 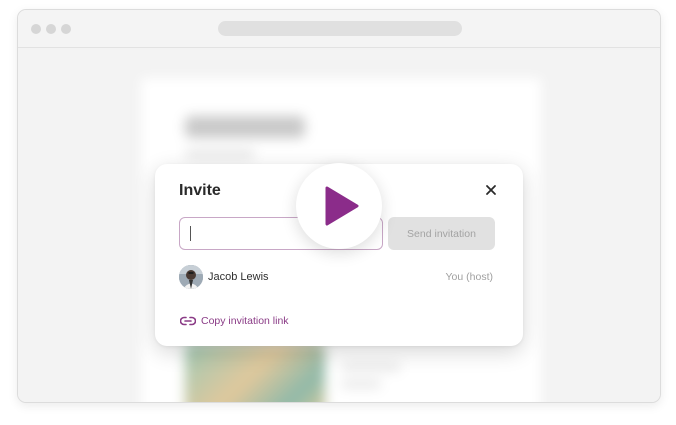 I want to click on window-close-dot, so click(x=36, y=29).